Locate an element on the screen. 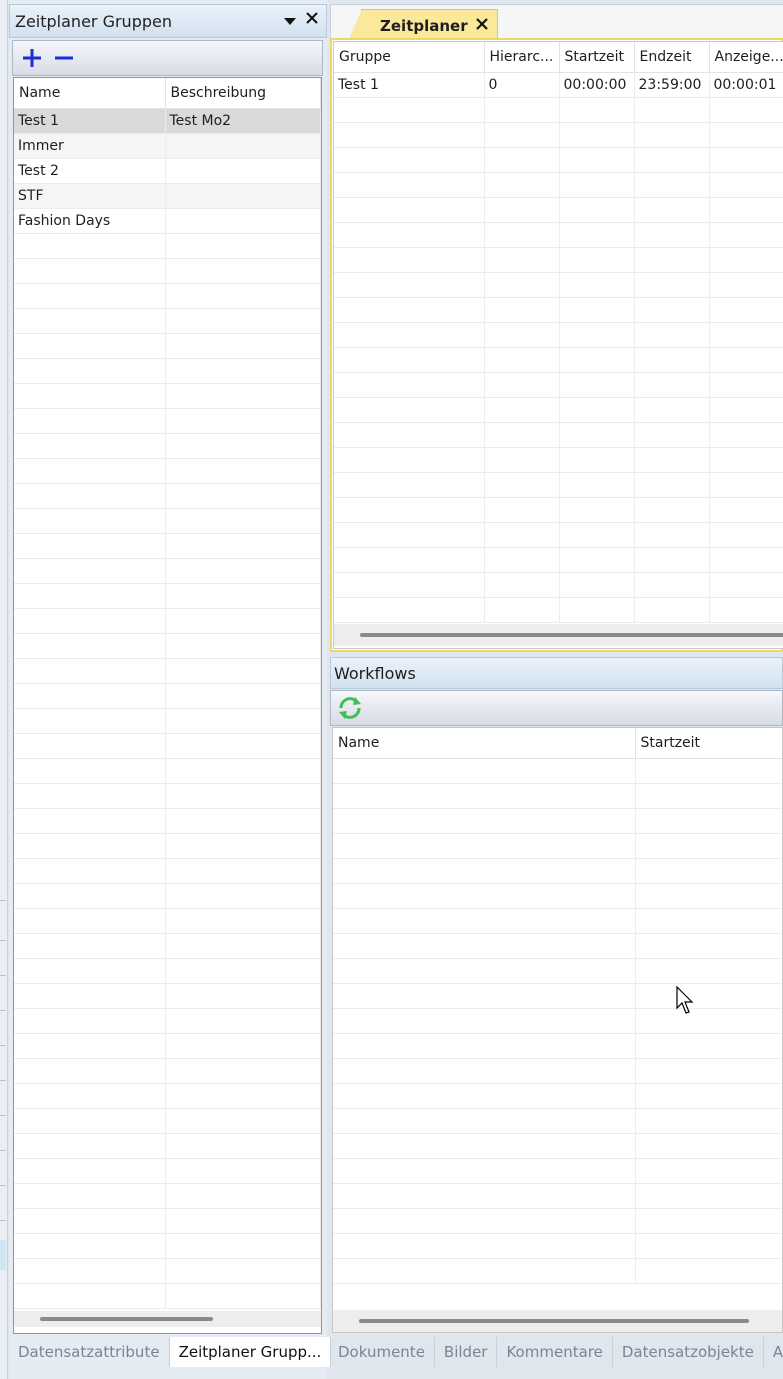 The height and width of the screenshot is (1379, 783). column-header-beschreibung: Beschreibung is located at coordinates (243, 93).